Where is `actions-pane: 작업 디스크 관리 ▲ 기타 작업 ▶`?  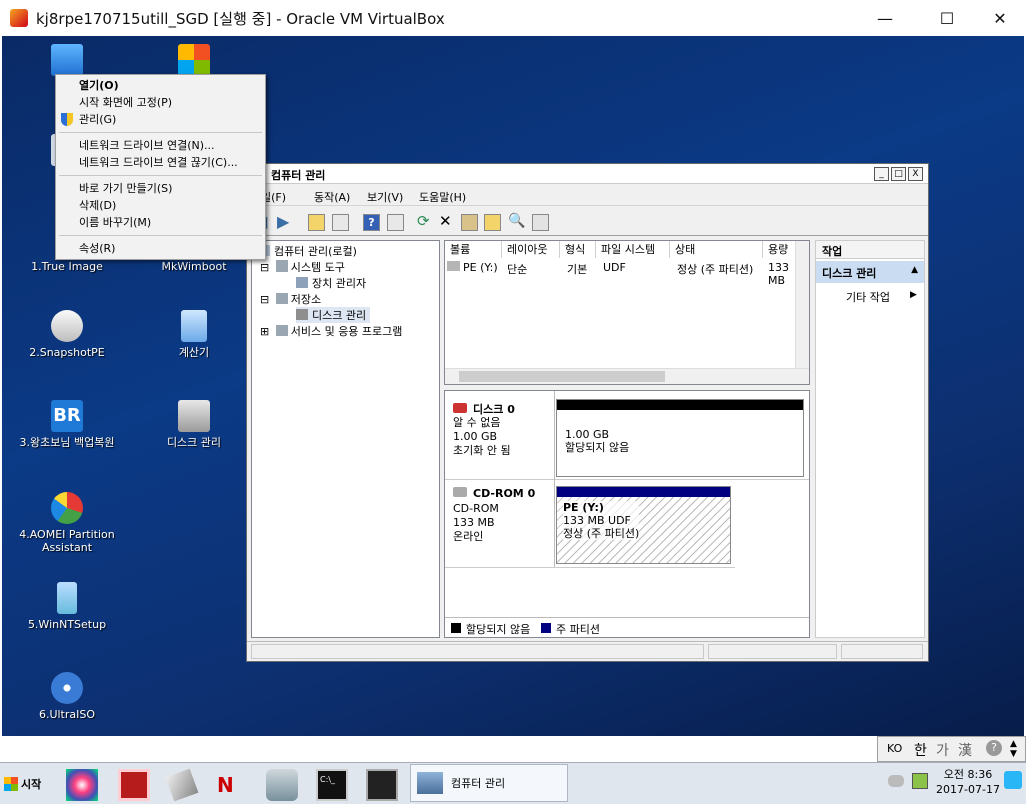 actions-pane: 작업 디스크 관리 ▲ 기타 작업 ▶ is located at coordinates (870, 439).